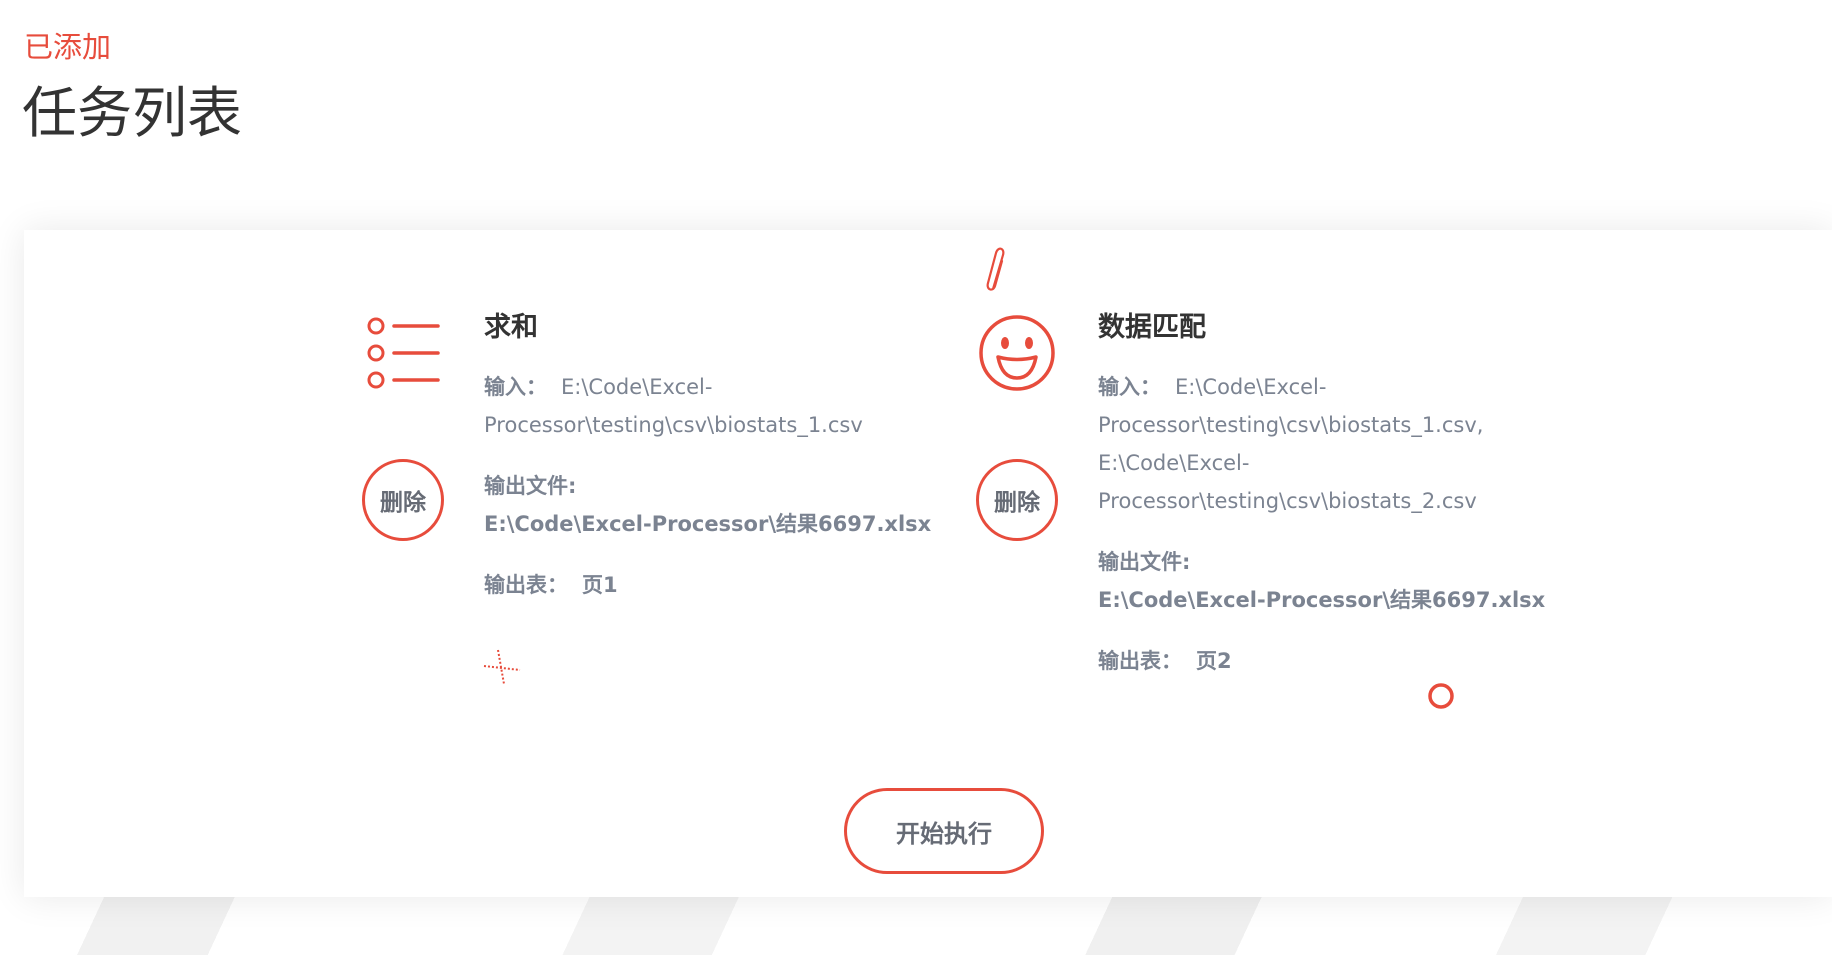 The width and height of the screenshot is (1832, 955). I want to click on paperclip-icon, so click(995, 269).